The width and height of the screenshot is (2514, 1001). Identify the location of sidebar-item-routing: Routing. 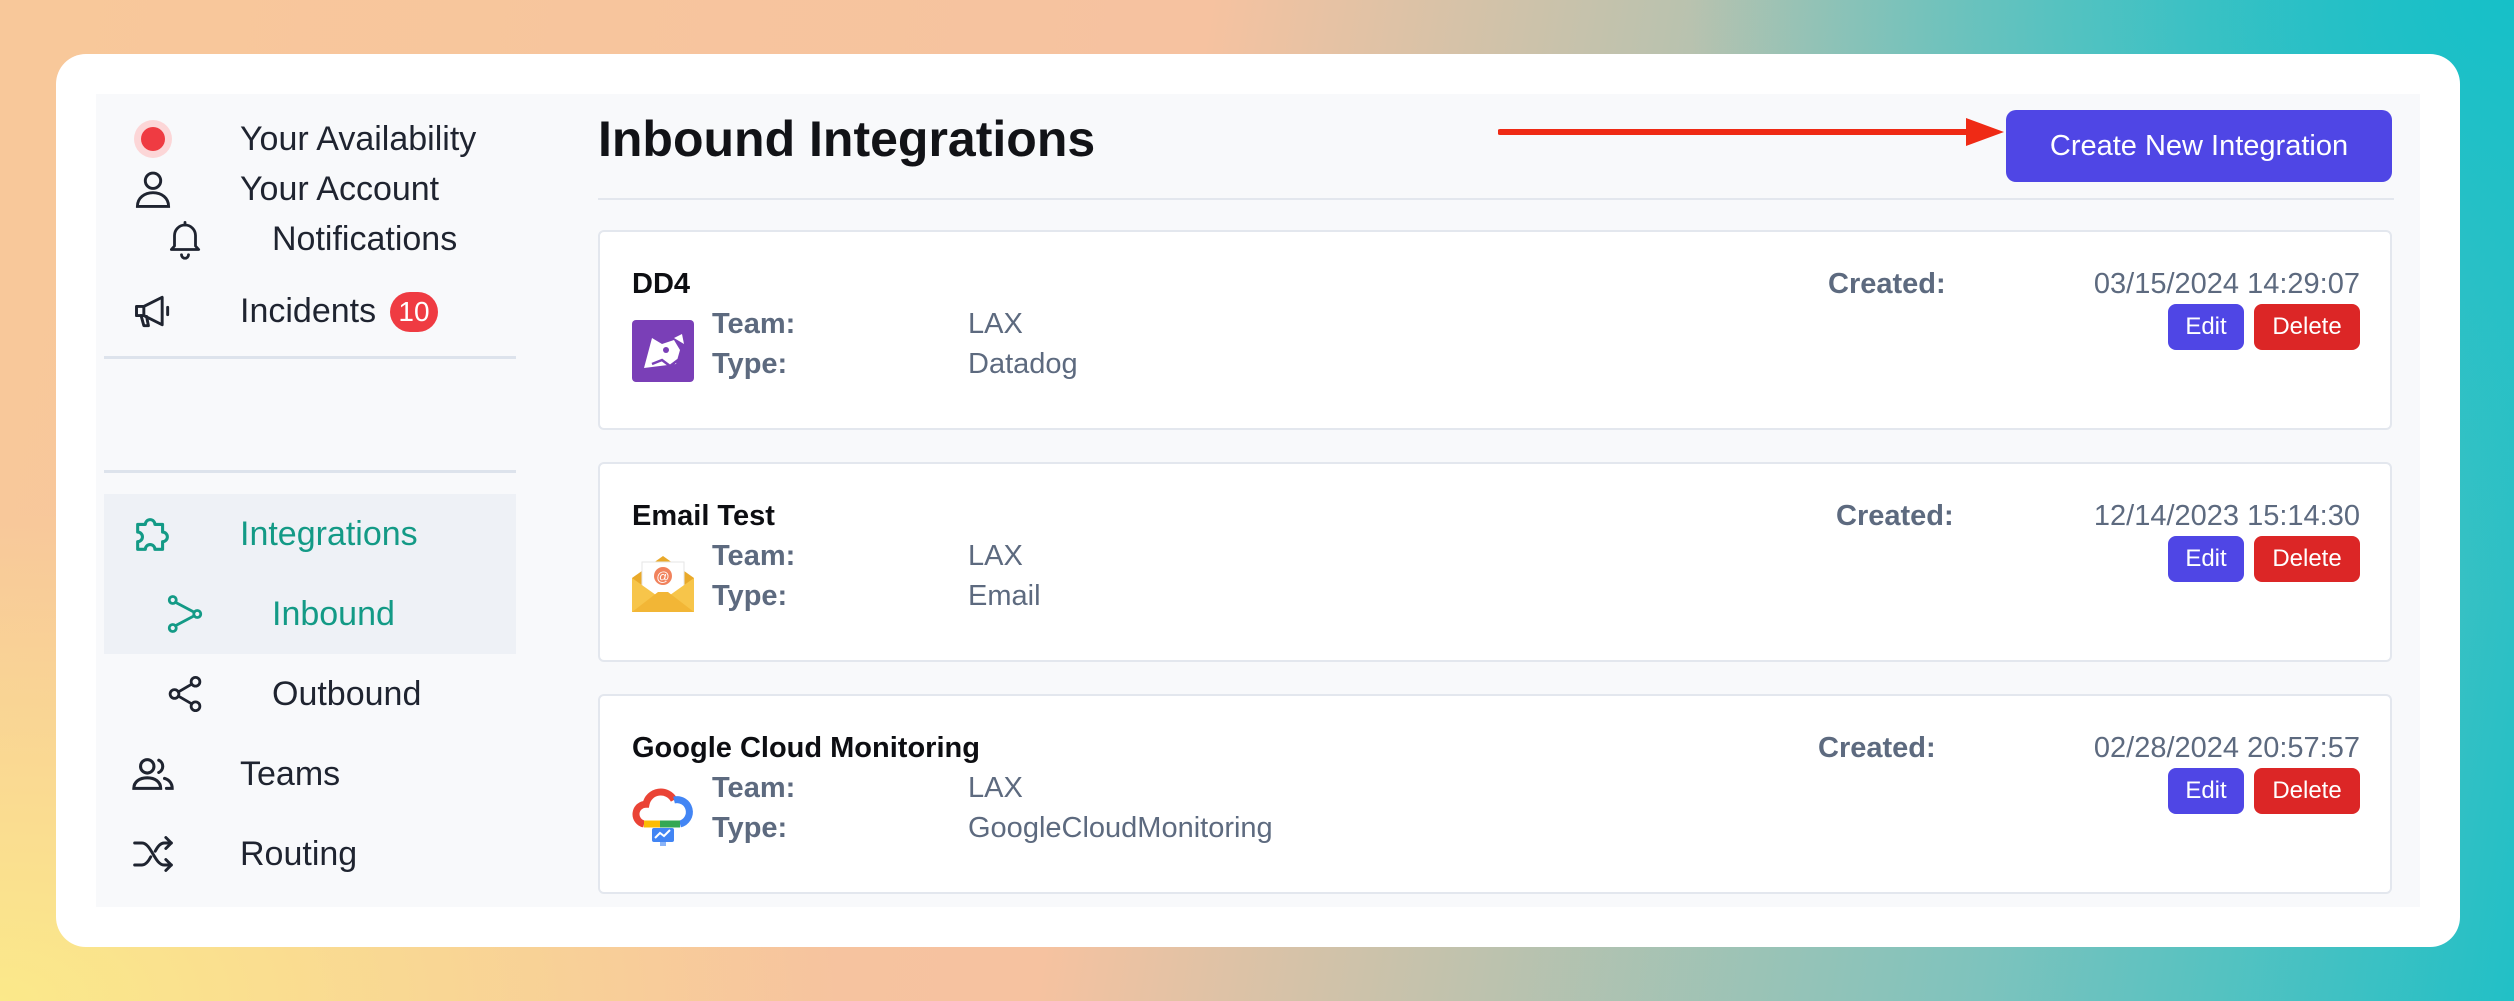
(310, 854).